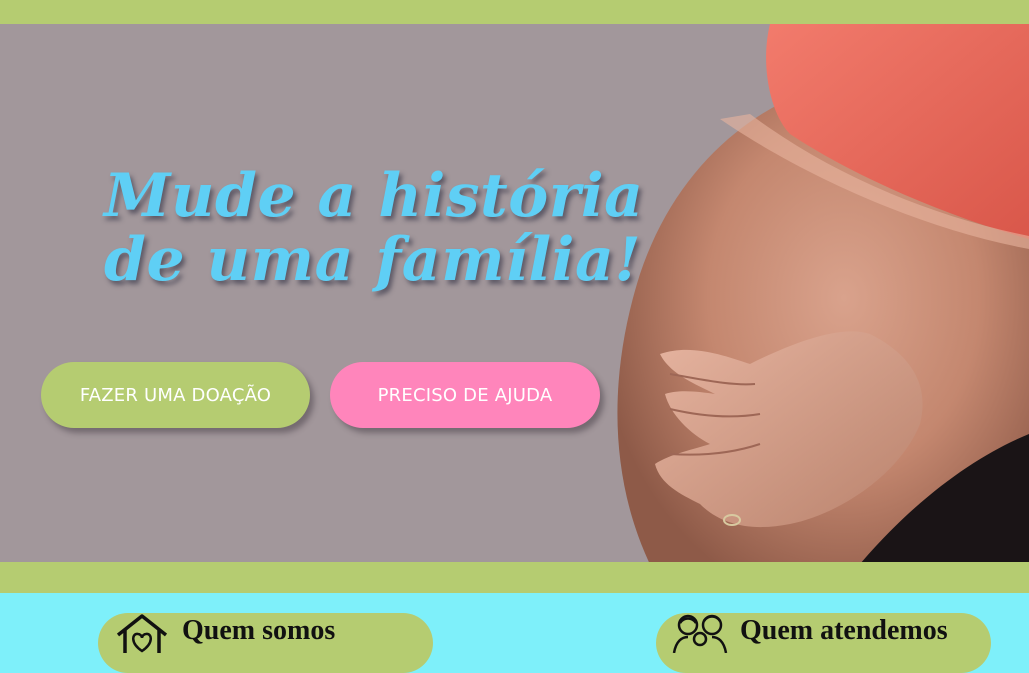  I want to click on about-us-section-link: Quem somos, so click(265, 643).